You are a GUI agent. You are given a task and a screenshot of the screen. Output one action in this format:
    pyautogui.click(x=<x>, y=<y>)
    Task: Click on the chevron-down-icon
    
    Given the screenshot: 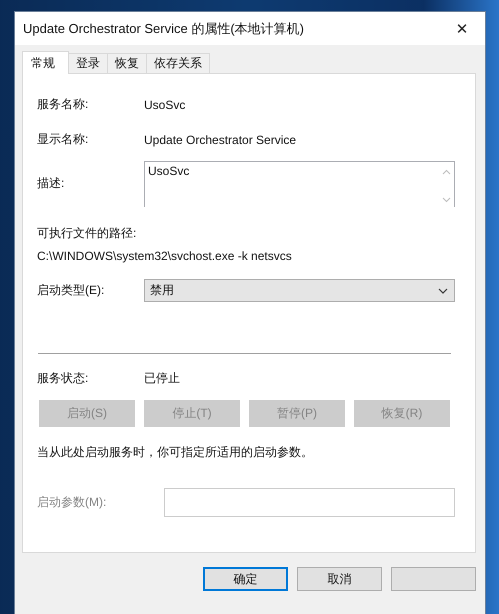 What is the action you would take?
    pyautogui.click(x=443, y=291)
    